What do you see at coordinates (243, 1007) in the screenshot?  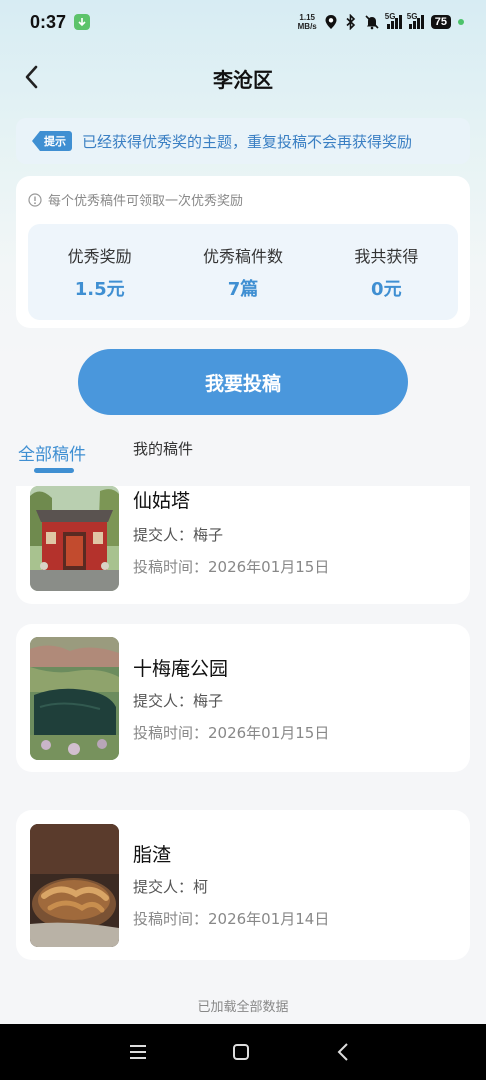 I see `load-complete-text: 已加载全部数据` at bounding box center [243, 1007].